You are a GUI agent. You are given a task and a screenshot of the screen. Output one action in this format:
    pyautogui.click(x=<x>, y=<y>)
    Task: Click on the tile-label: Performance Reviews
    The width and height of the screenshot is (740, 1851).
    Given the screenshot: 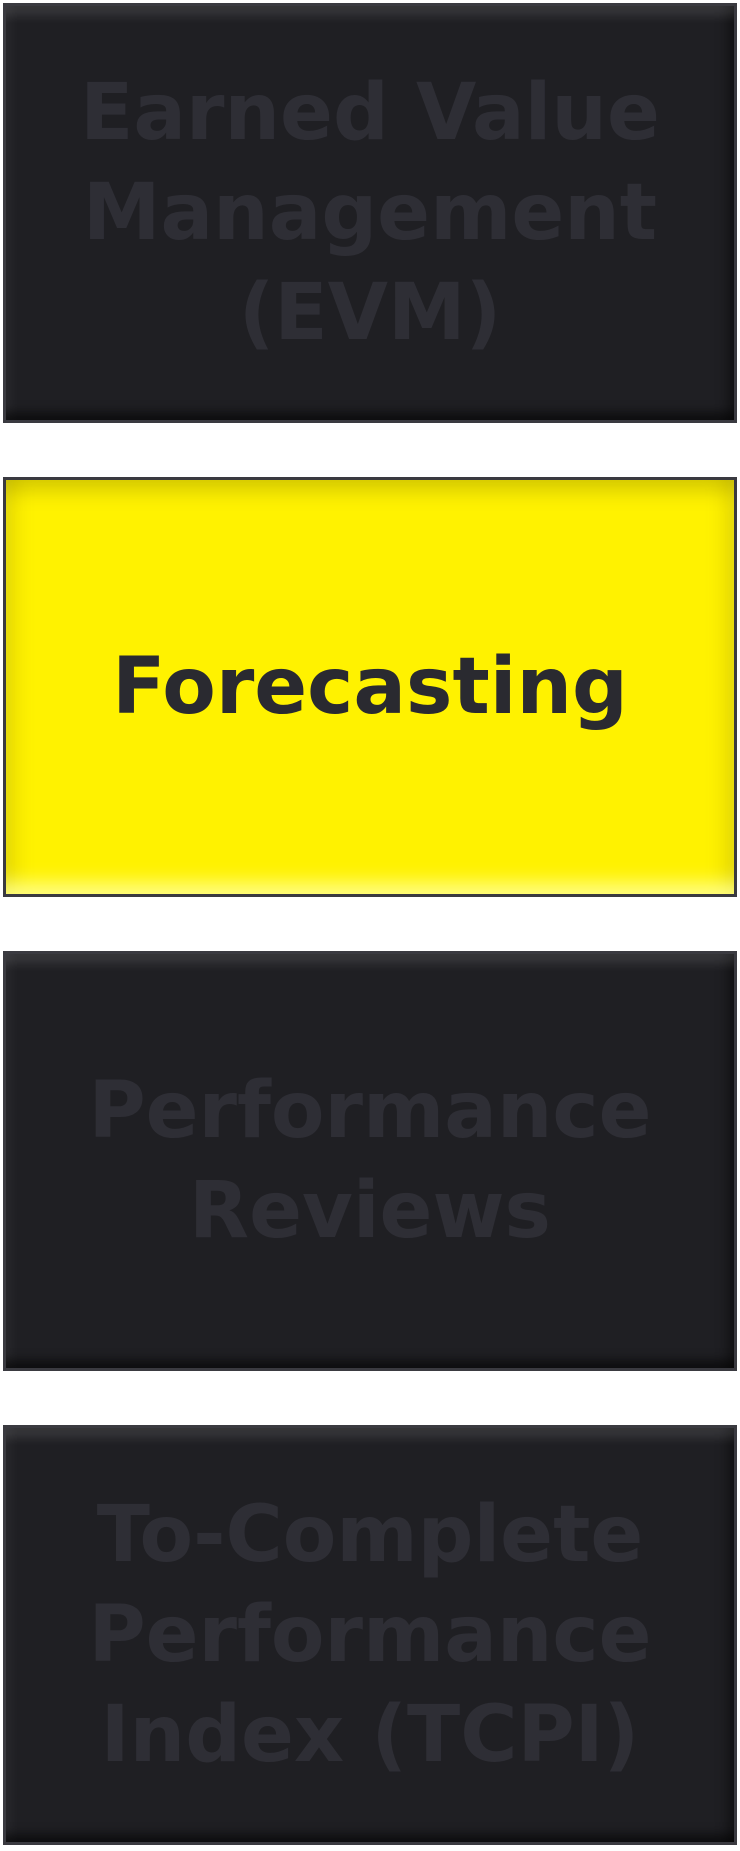 What is the action you would take?
    pyautogui.click(x=370, y=1161)
    